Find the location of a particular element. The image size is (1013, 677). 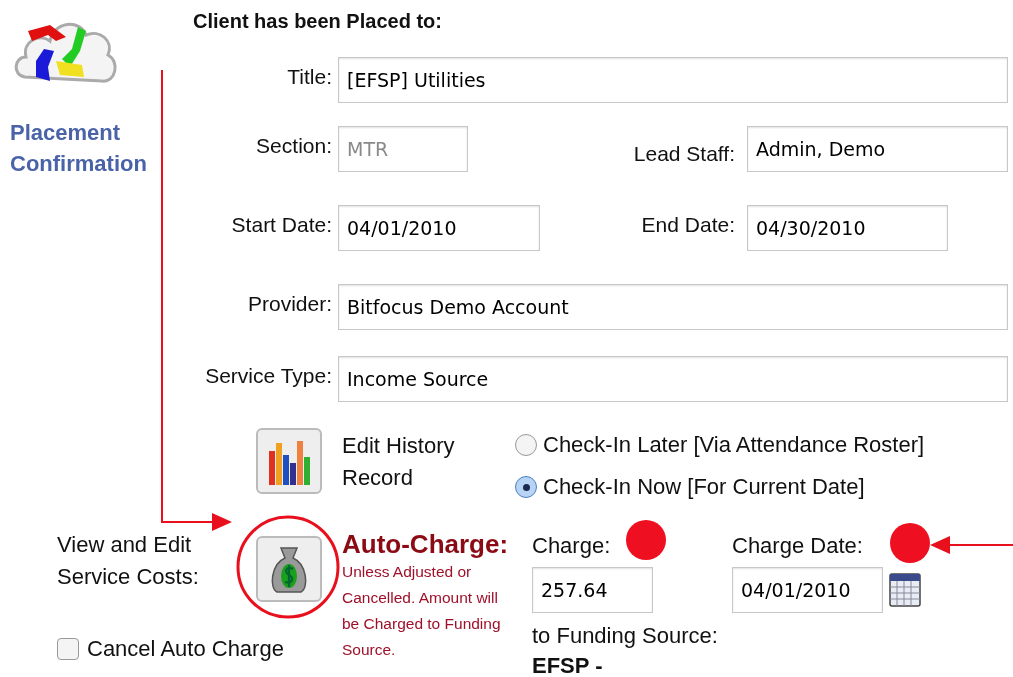

end-date-field: 04/30/2010 is located at coordinates (847, 228).